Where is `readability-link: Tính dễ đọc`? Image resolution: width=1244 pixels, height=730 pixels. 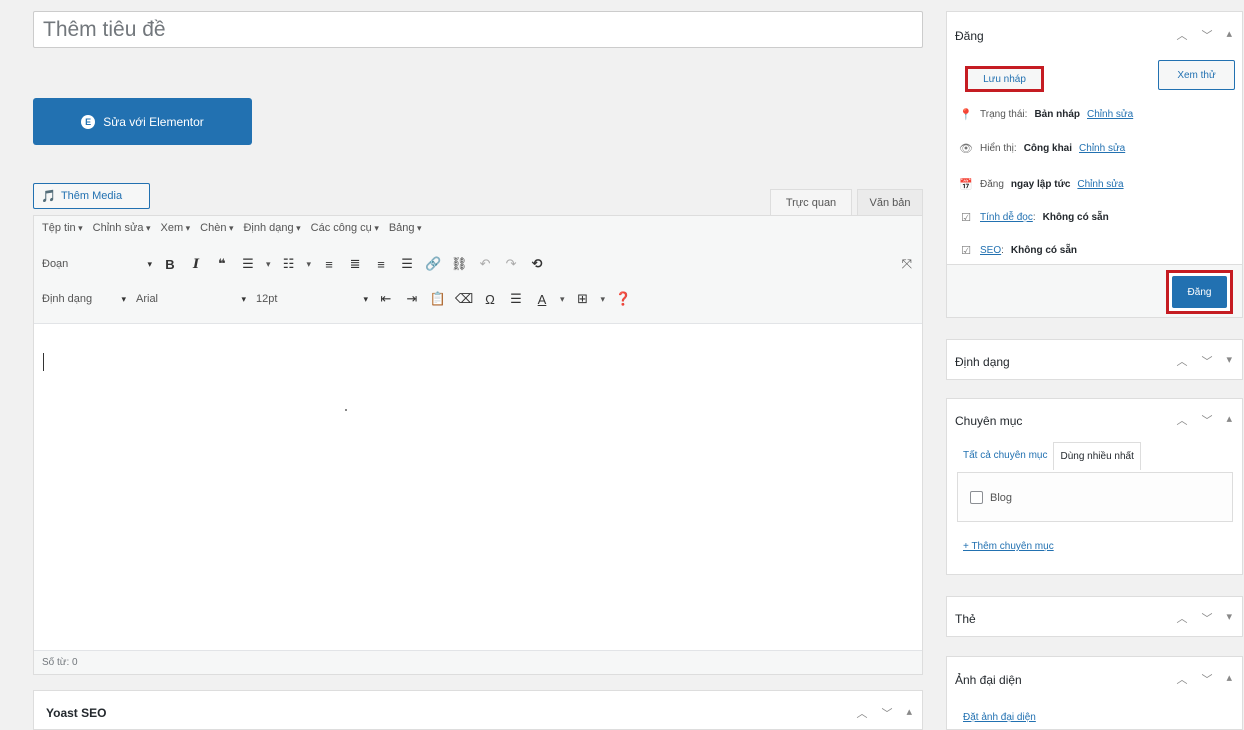
readability-link: Tính dễ đọc is located at coordinates (1006, 217).